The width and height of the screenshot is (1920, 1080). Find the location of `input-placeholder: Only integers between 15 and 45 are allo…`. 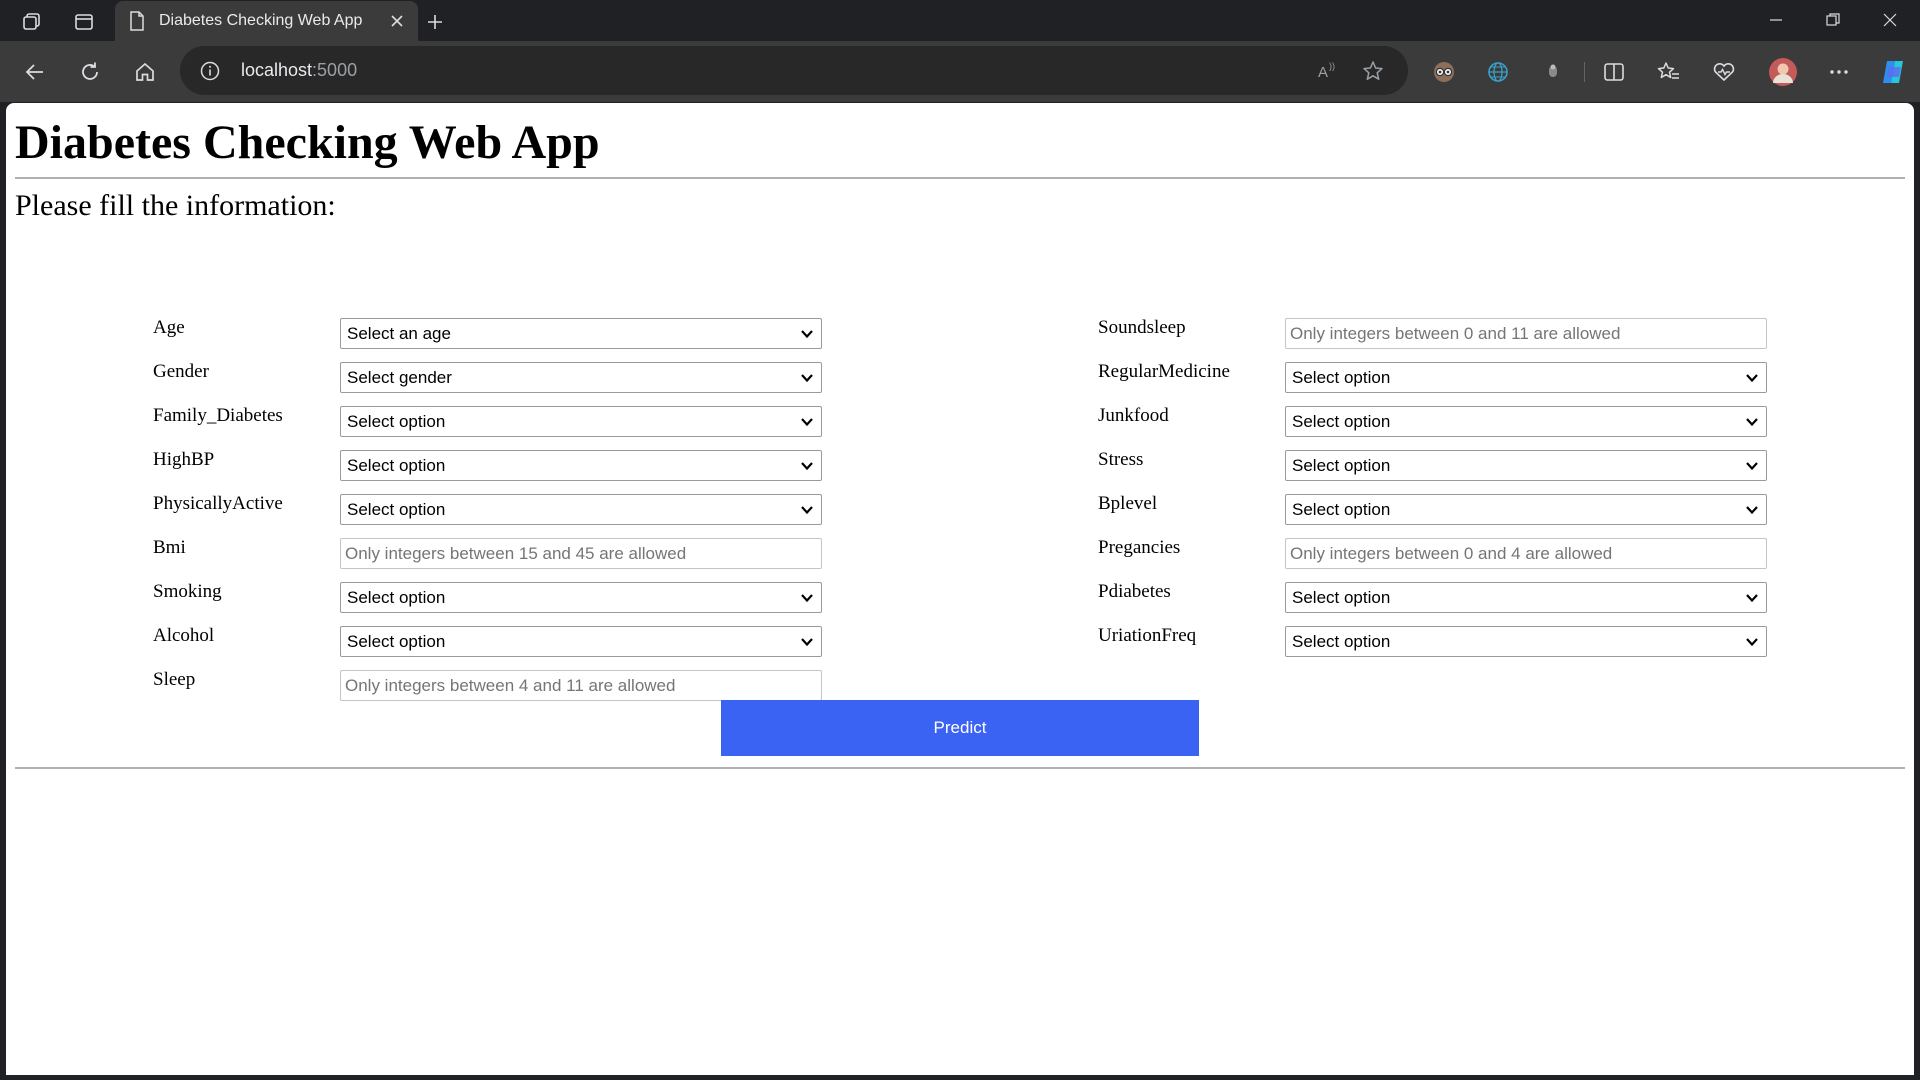

input-placeholder: Only integers between 15 and 45 are allo… is located at coordinates (516, 553).